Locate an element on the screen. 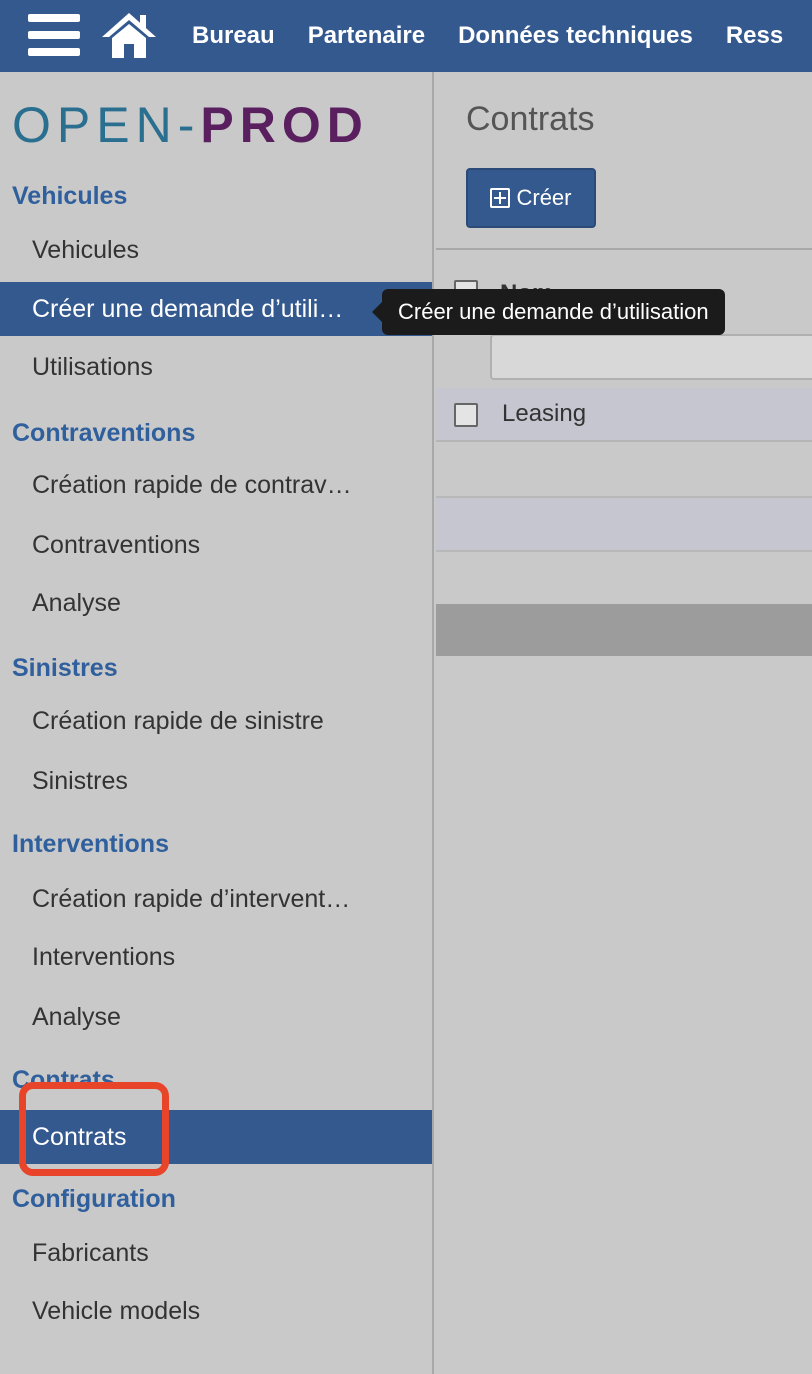 The width and height of the screenshot is (812, 1374). menu-bureau: Bureau is located at coordinates (233, 36).